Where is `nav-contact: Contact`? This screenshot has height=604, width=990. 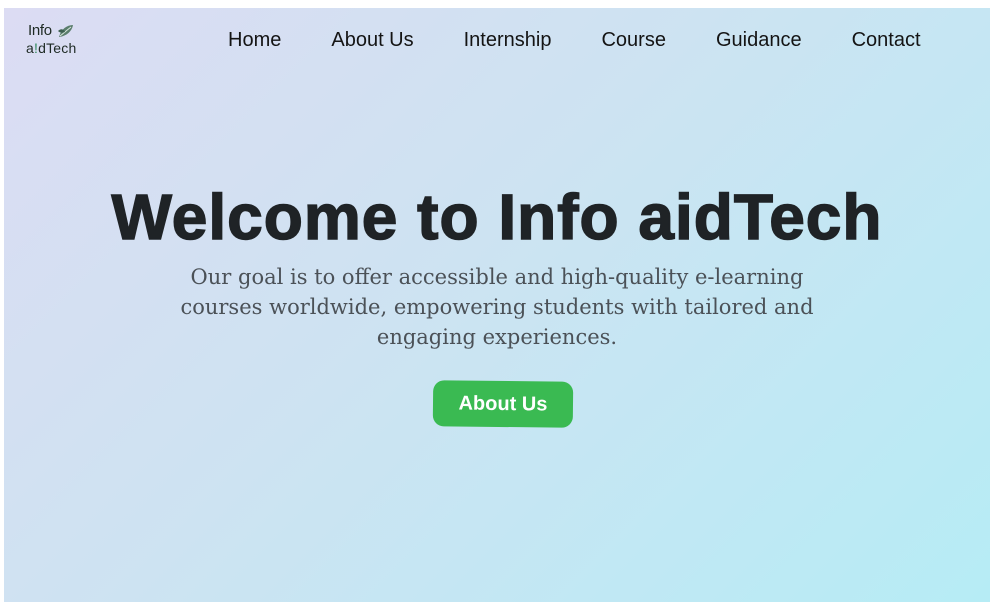
nav-contact: Contact is located at coordinates (886, 40).